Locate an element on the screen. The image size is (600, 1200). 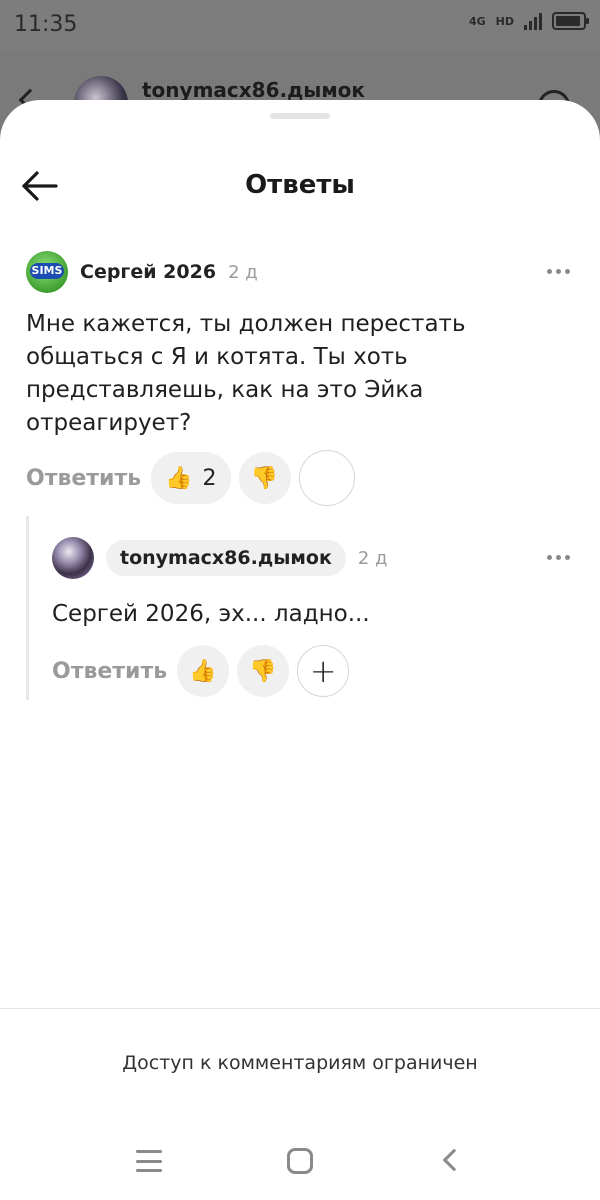
comment-time: 2 д is located at coordinates (243, 272).